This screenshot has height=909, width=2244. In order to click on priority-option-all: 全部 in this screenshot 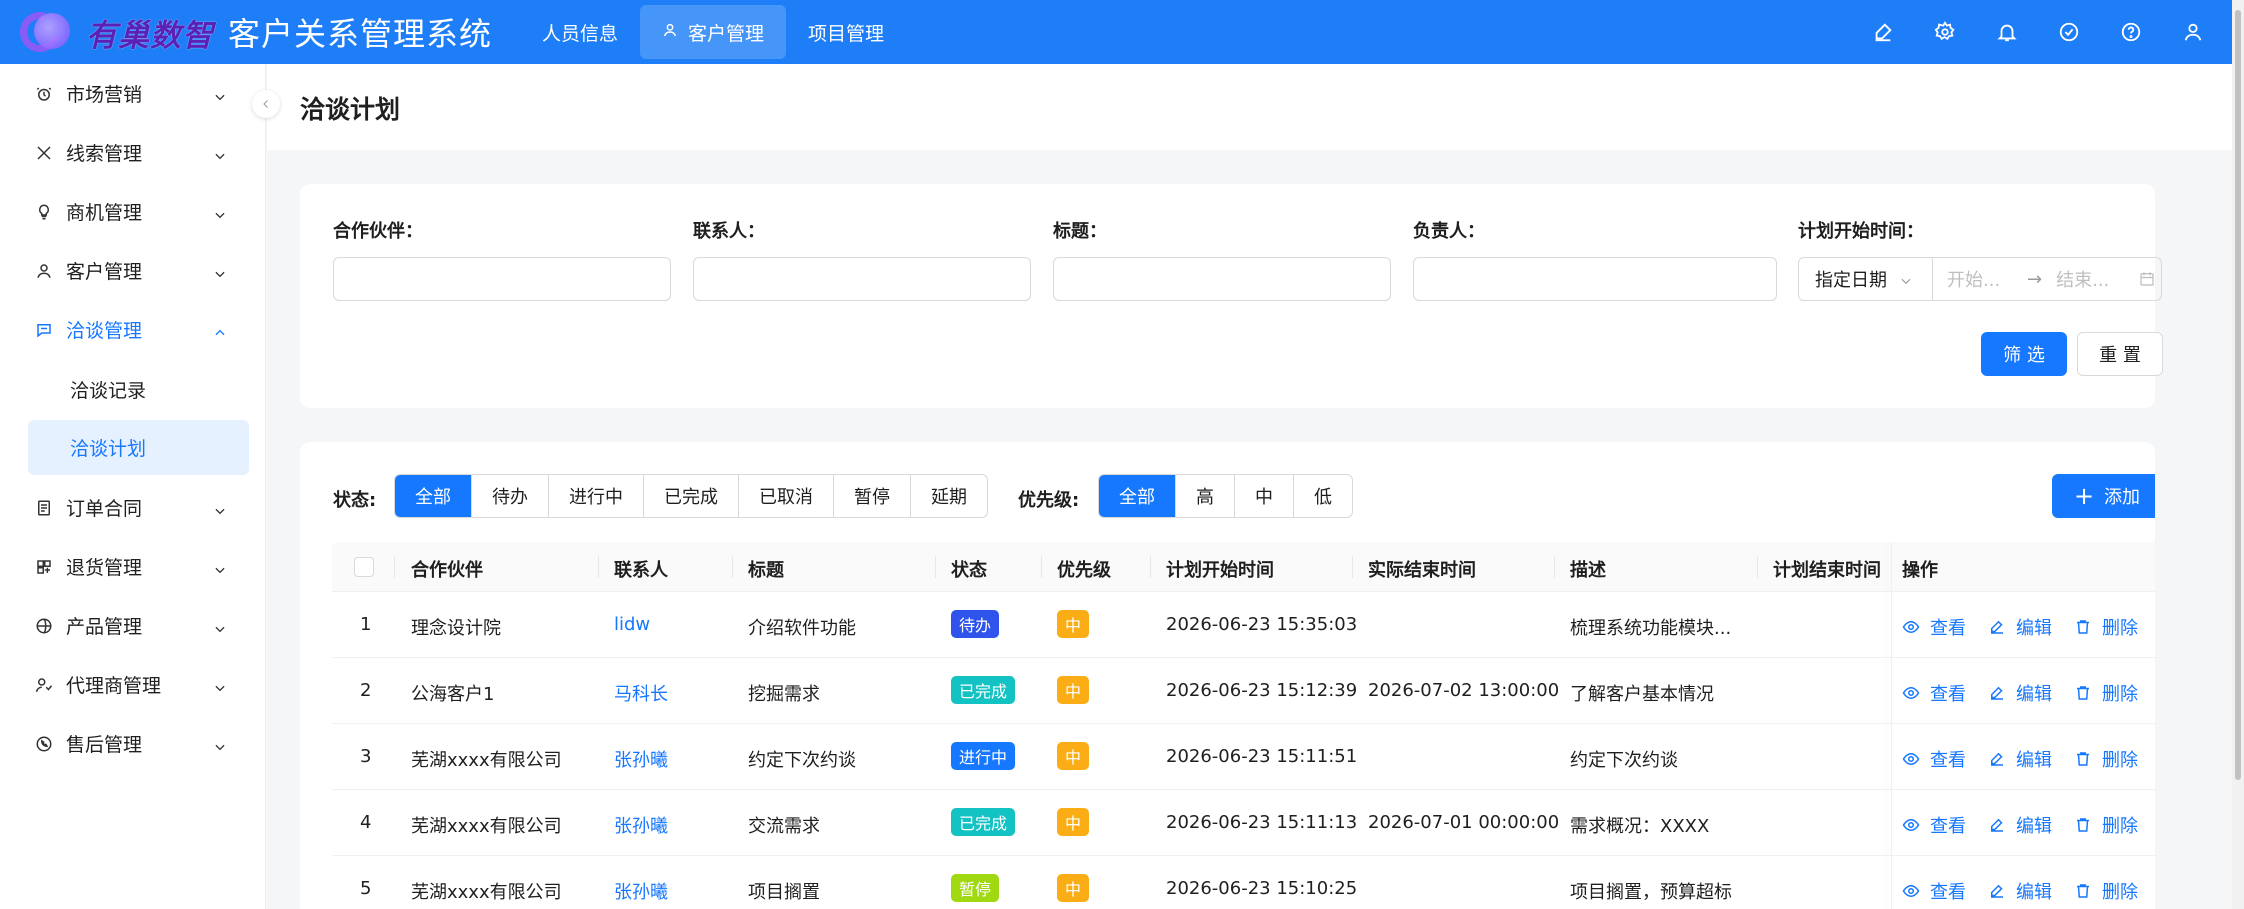, I will do `click(1137, 496)`.